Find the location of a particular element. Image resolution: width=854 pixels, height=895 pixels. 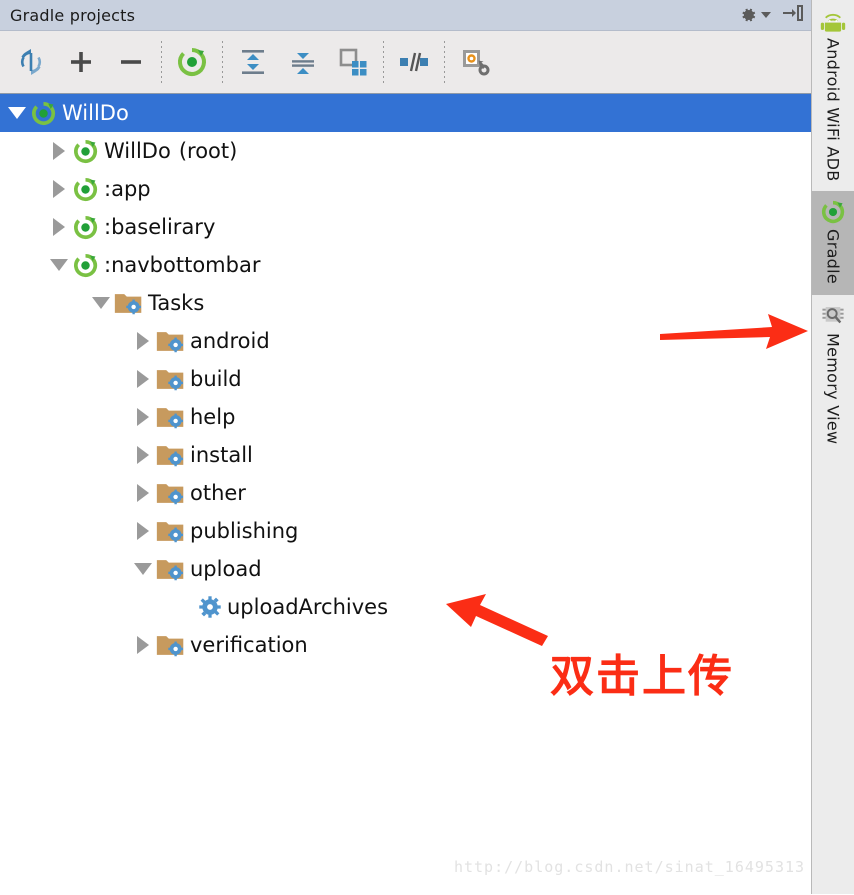

tree-row-label: help is located at coordinates (213, 417).